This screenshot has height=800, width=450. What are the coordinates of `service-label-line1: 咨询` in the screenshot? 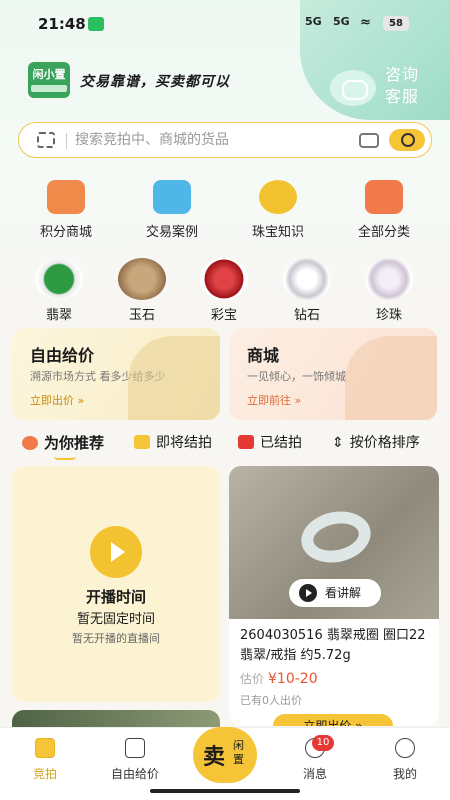 It's located at (402, 74).